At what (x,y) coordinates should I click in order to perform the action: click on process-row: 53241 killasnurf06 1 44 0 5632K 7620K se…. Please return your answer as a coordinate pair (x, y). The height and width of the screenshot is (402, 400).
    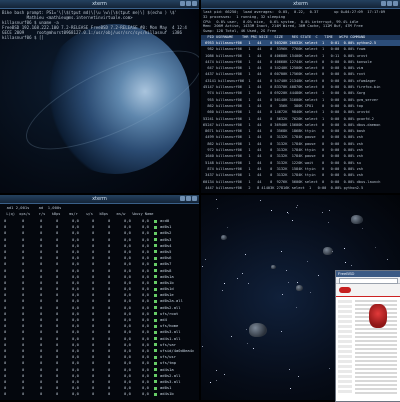
    Looking at the image, I should click on (300, 119).